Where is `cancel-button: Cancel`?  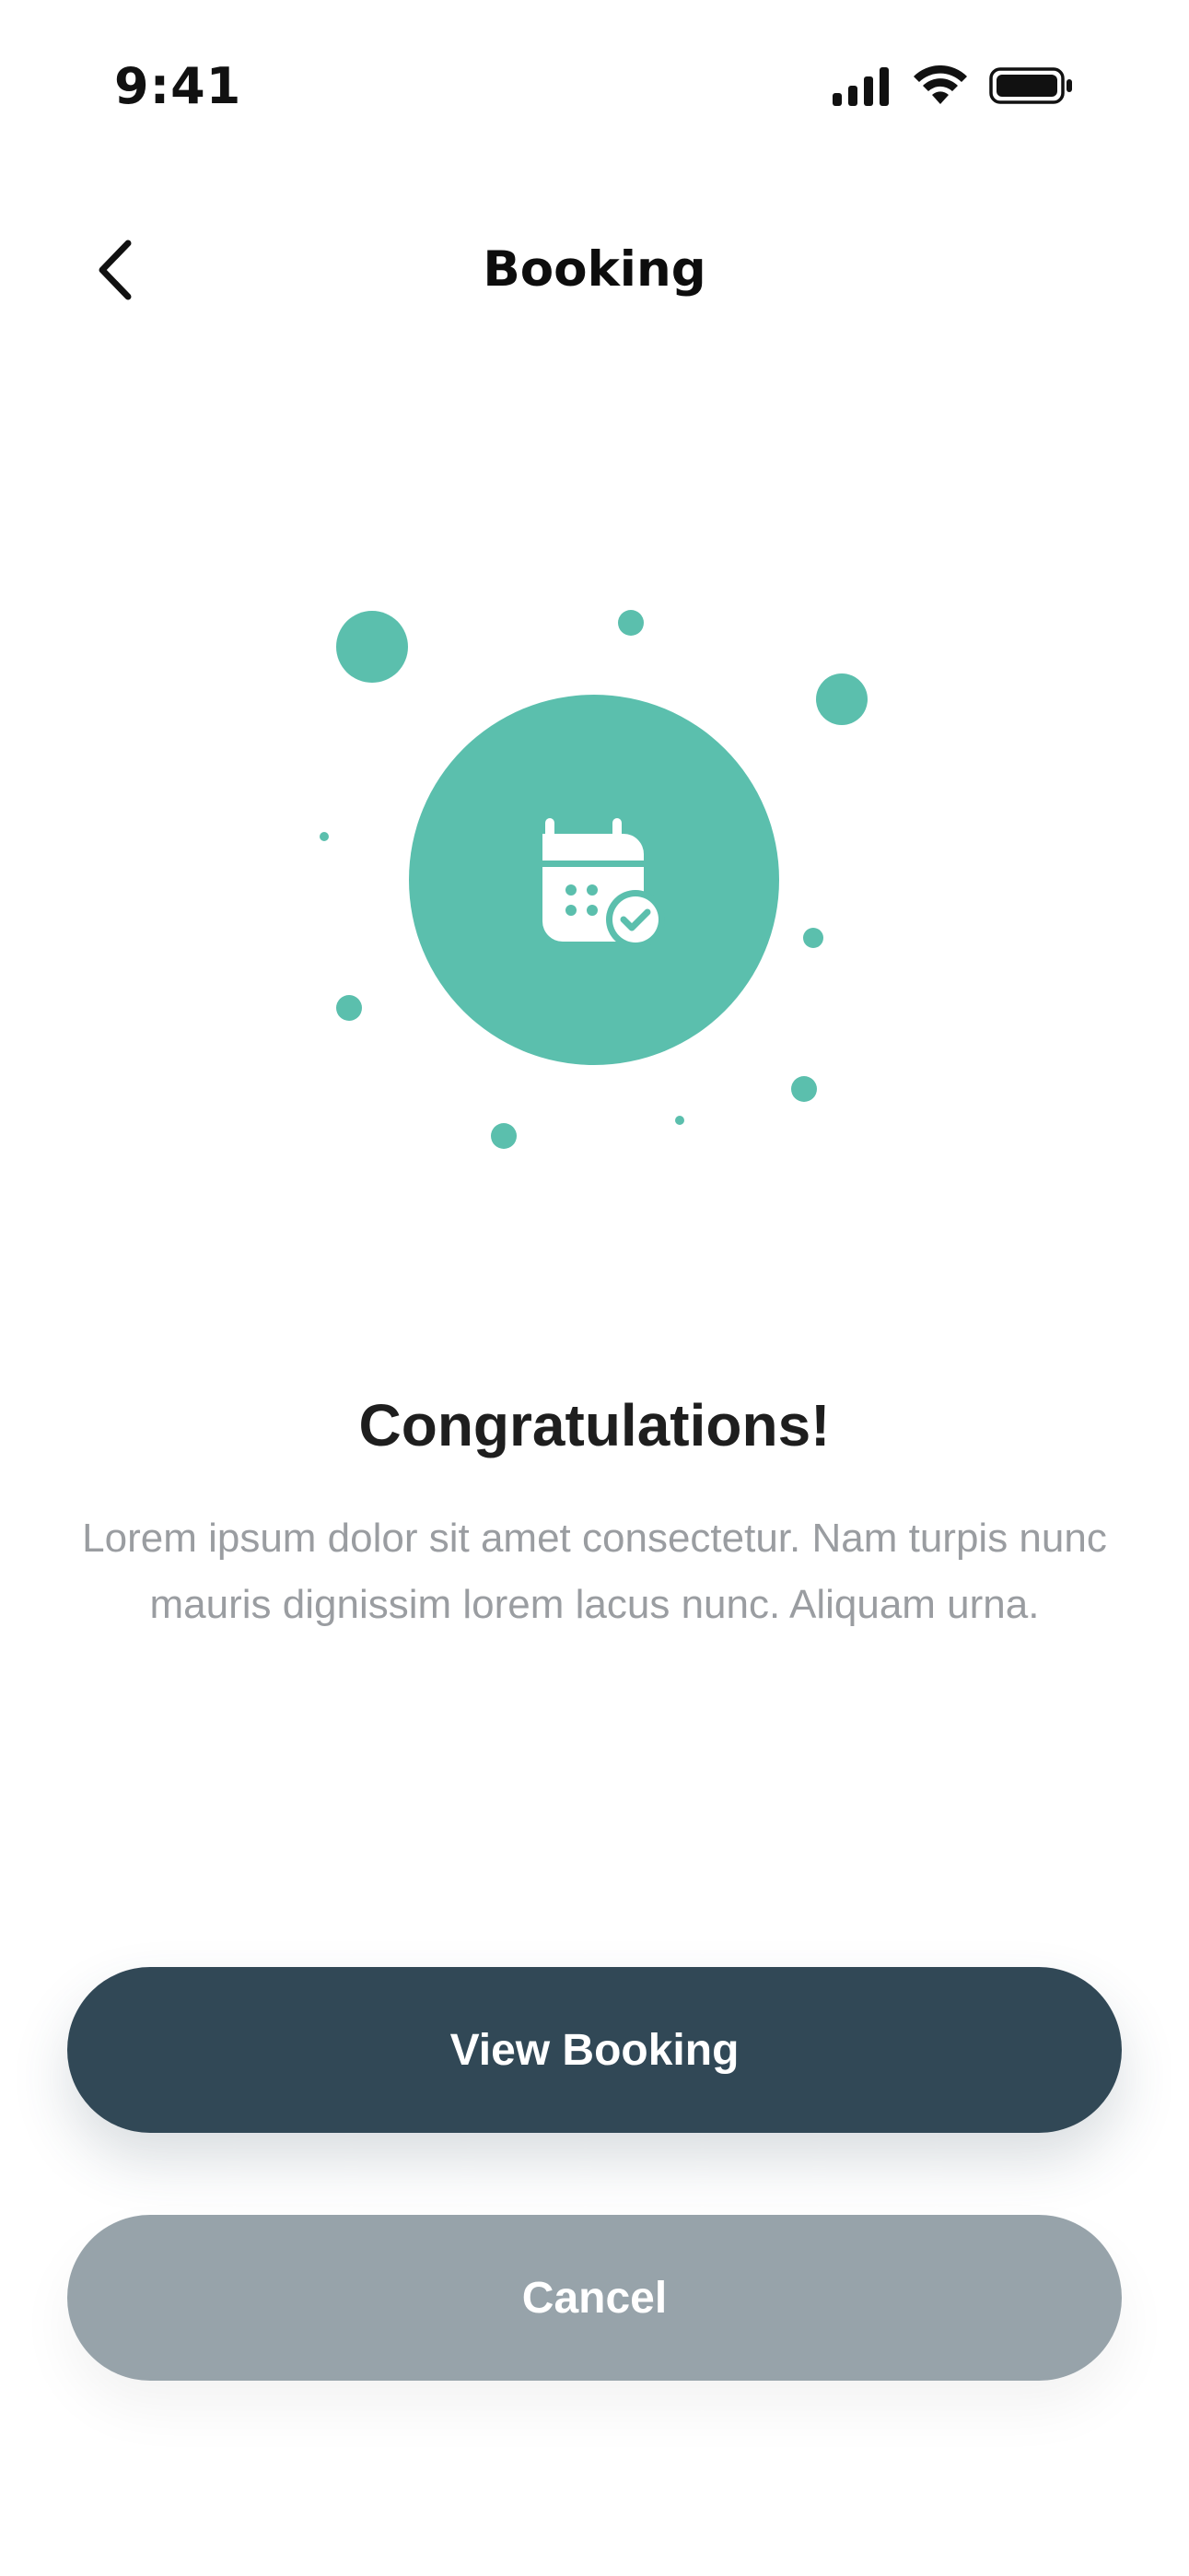
cancel-button: Cancel is located at coordinates (594, 2298).